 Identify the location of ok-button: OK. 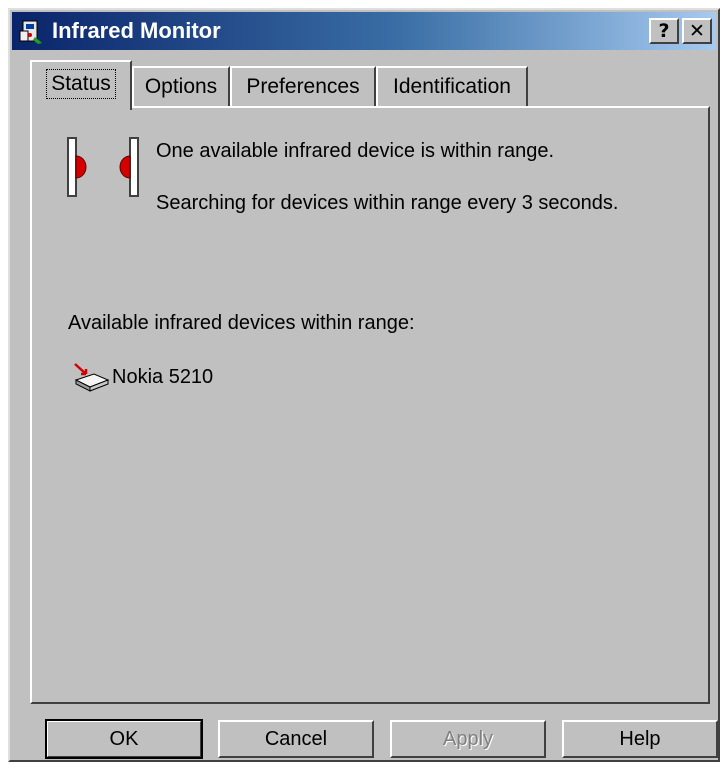
(124, 739).